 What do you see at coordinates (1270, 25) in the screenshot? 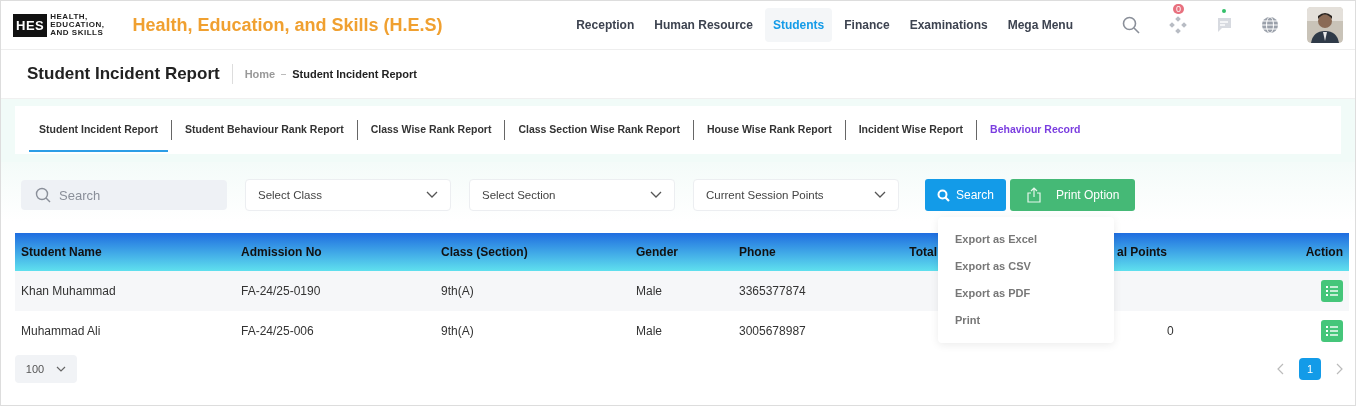
I see `globe-icon` at bounding box center [1270, 25].